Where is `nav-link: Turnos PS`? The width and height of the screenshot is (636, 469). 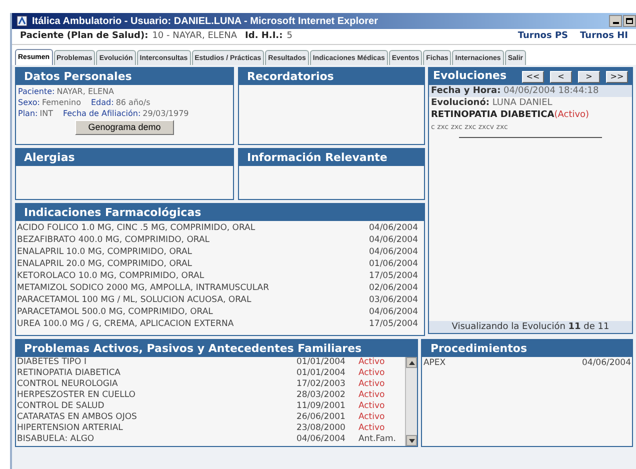
nav-link: Turnos PS is located at coordinates (543, 37).